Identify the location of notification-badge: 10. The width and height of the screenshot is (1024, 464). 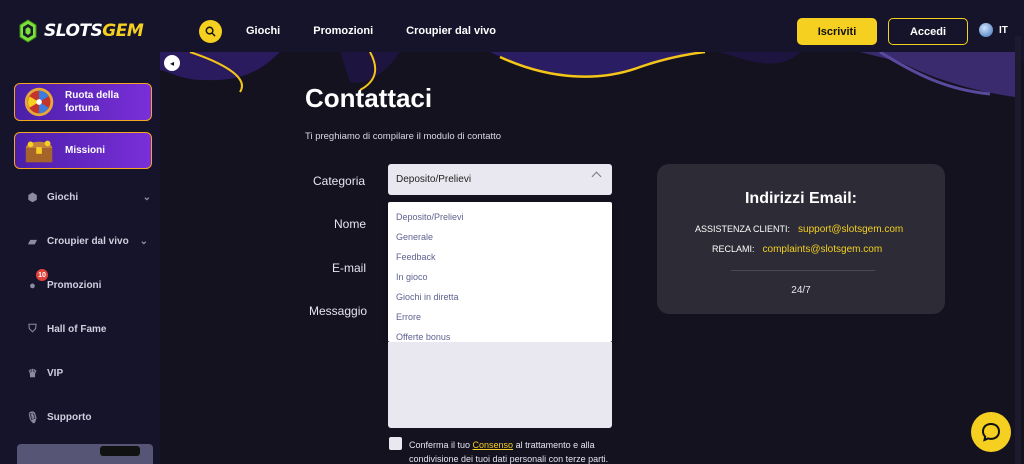
(42, 275).